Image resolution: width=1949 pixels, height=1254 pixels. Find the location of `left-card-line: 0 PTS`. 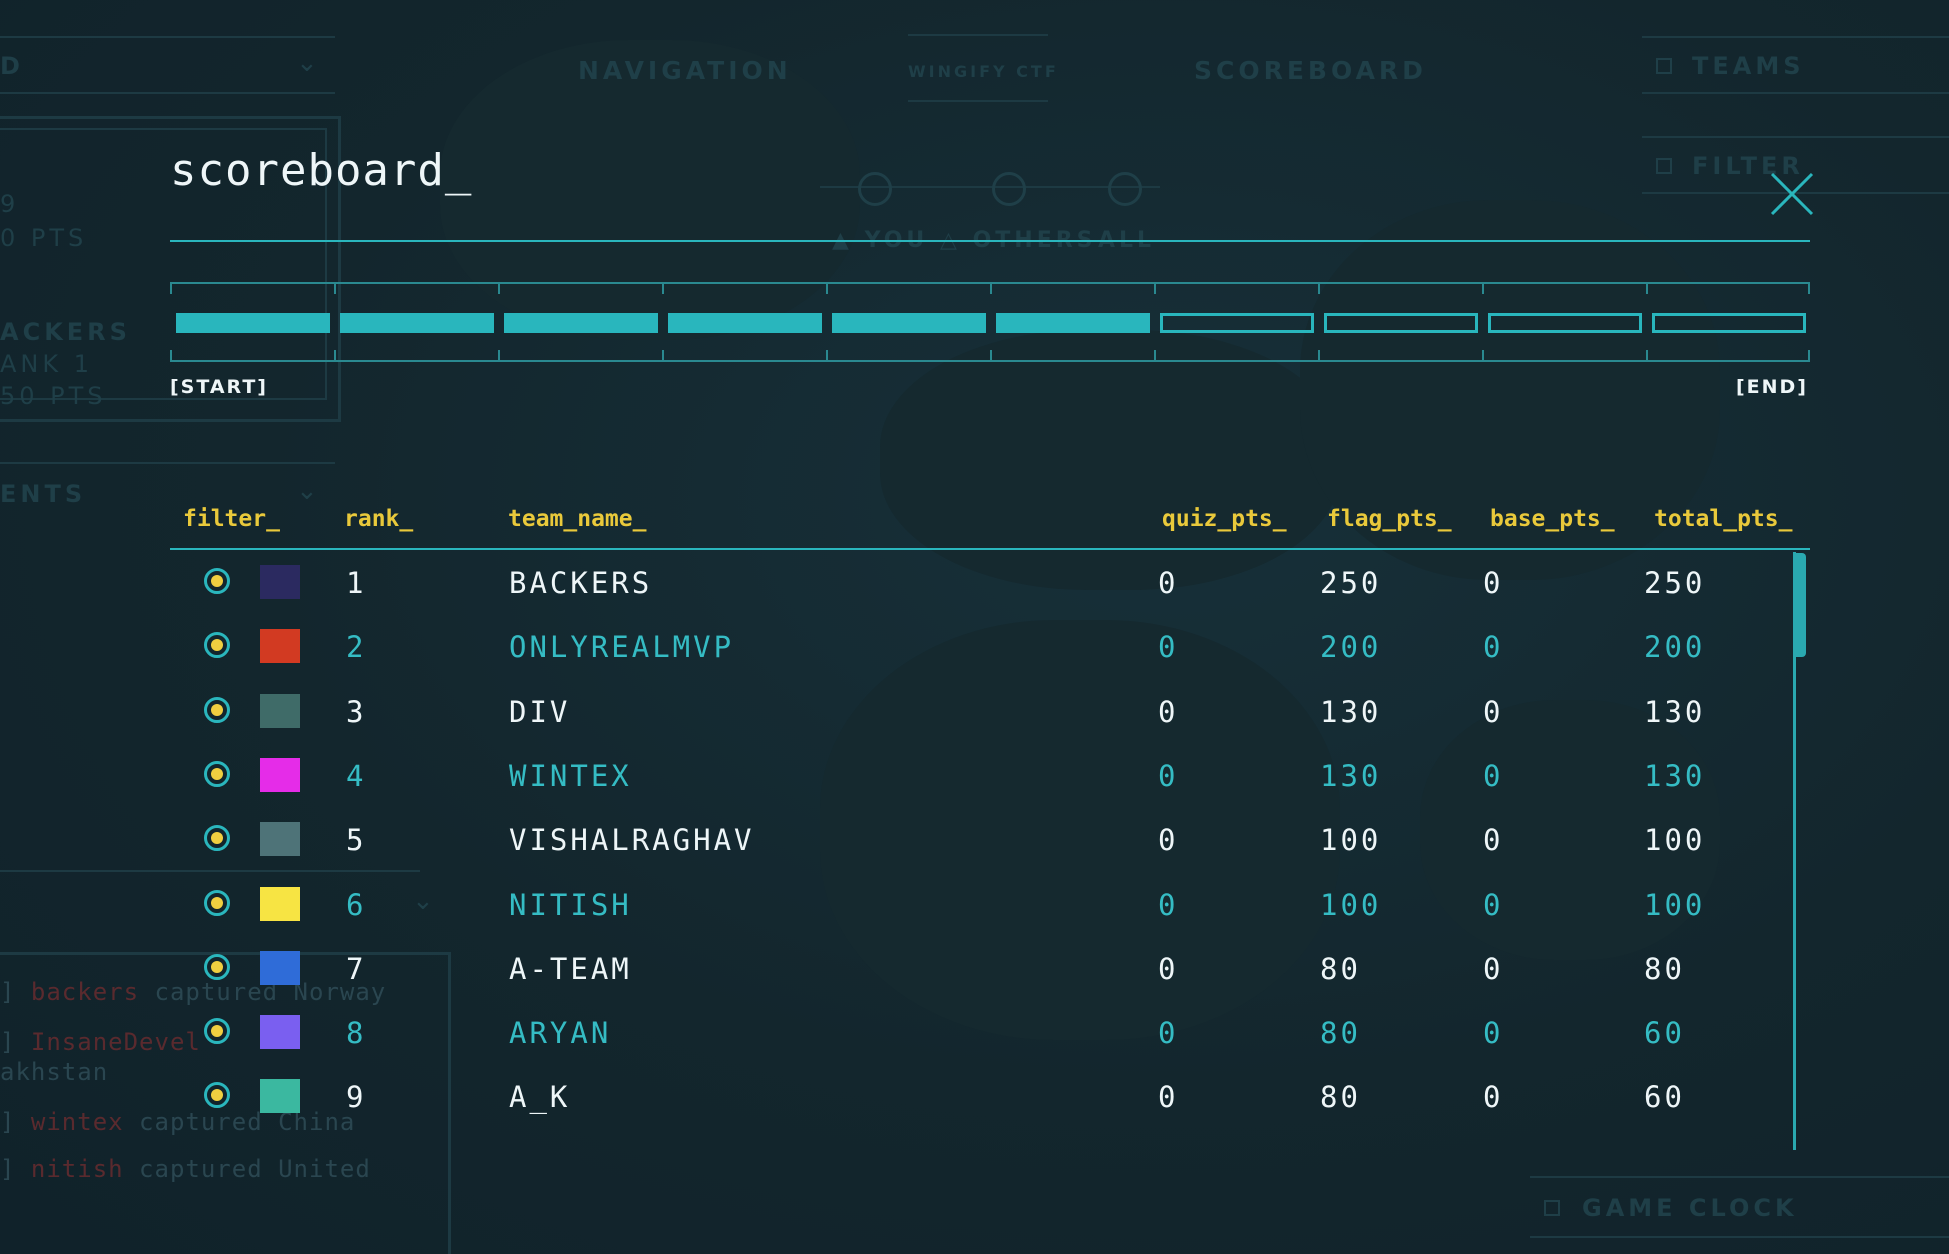

left-card-line: 0 PTS is located at coordinates (44, 238).